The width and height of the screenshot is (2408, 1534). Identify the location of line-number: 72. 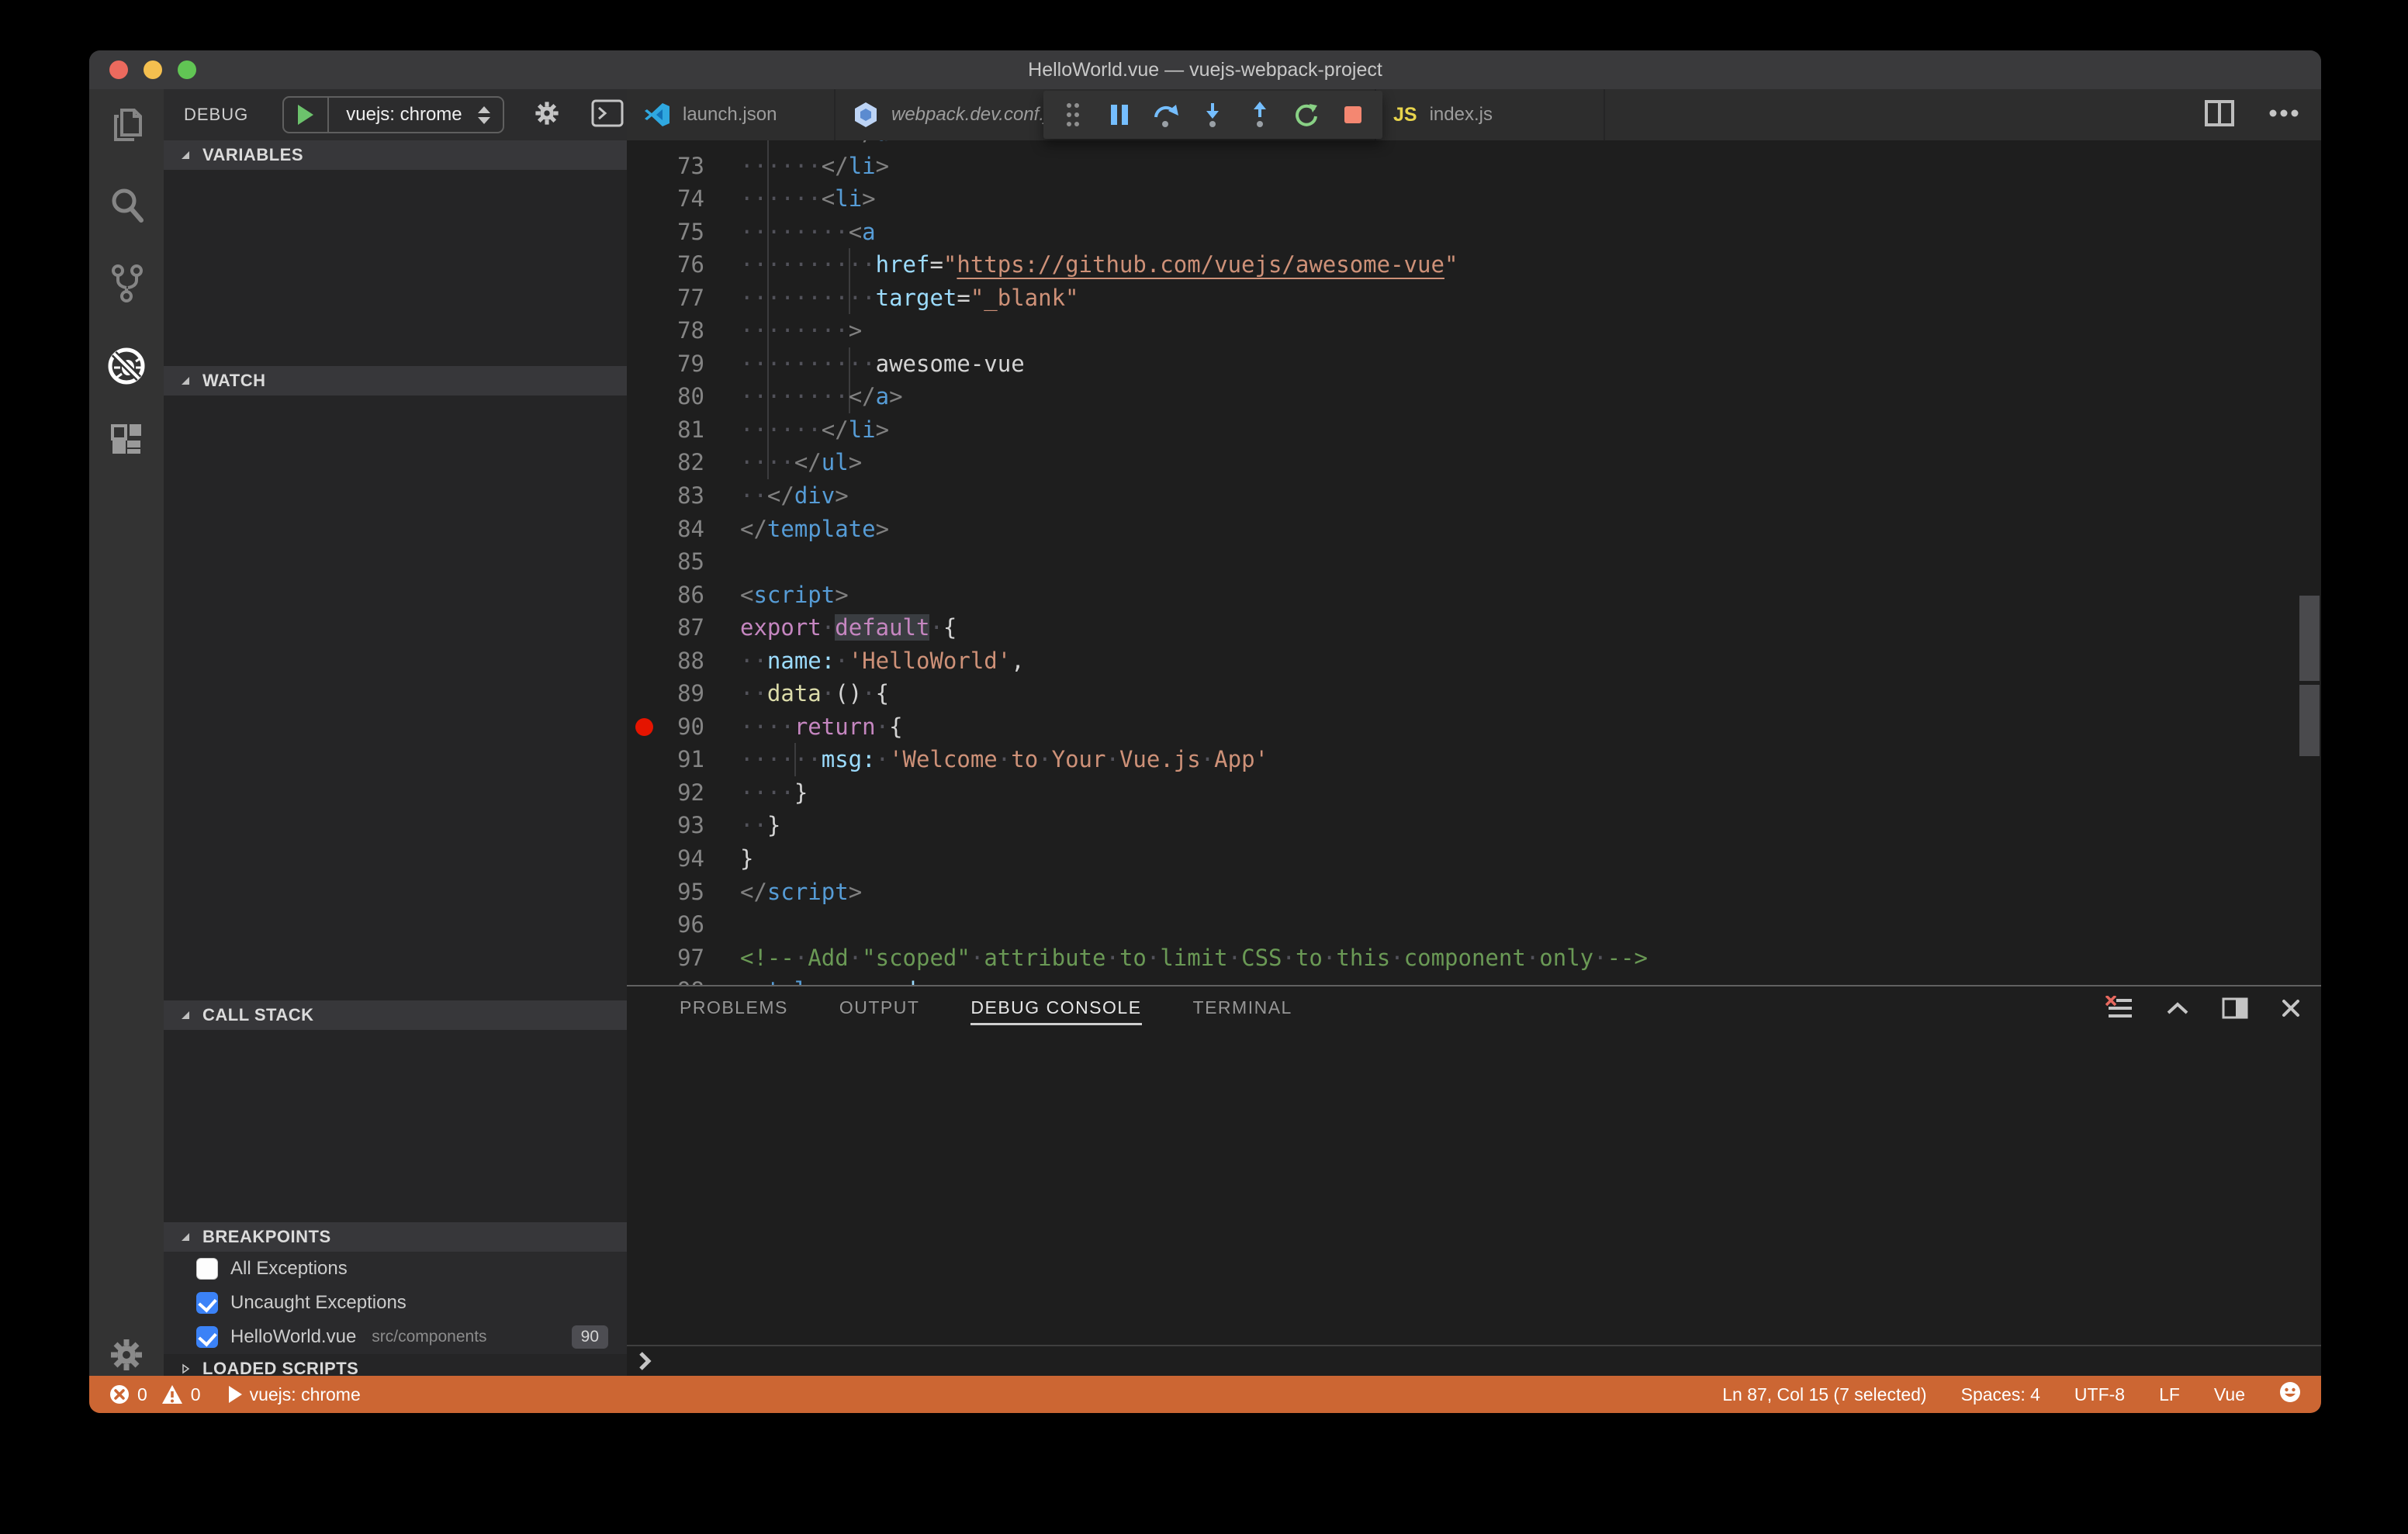
(683, 145).